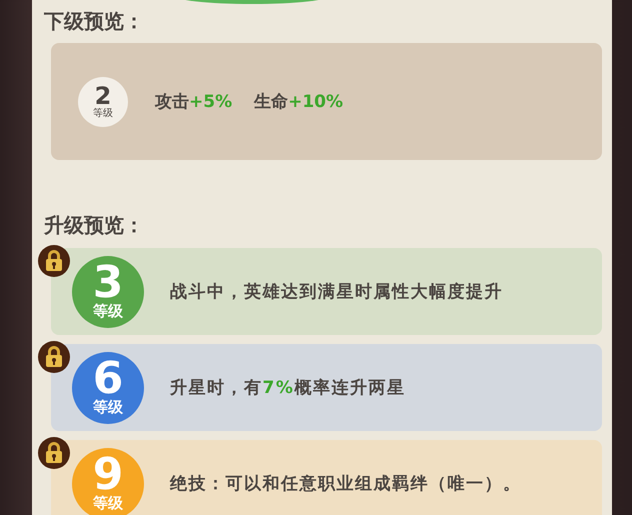 This screenshot has height=515, width=632. I want to click on section-title: 下级预览：, so click(94, 21).